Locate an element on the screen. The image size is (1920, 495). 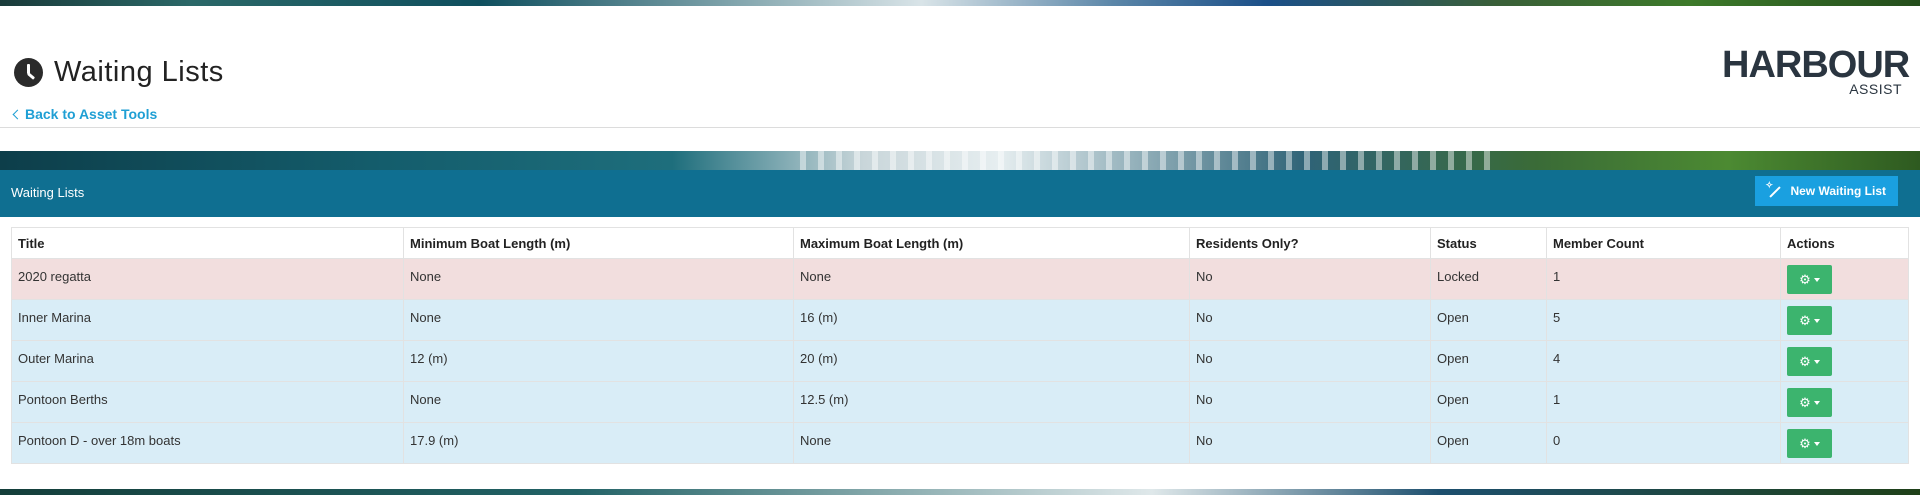
new-waiting-list-label: New Waiting List is located at coordinates (1838, 191).